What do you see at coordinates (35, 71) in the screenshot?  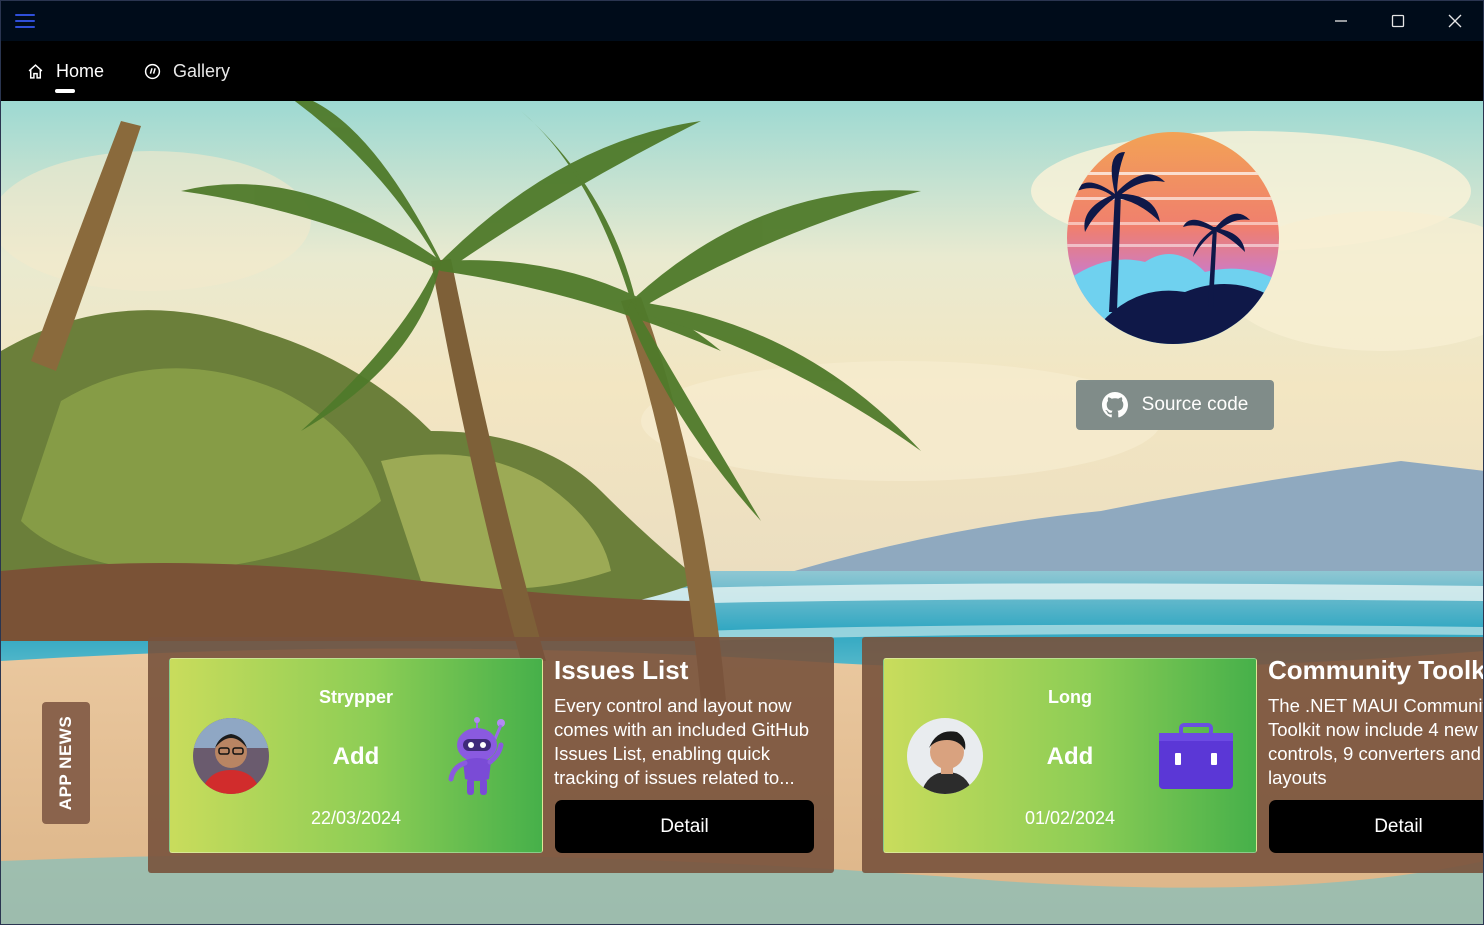 I see `home-icon` at bounding box center [35, 71].